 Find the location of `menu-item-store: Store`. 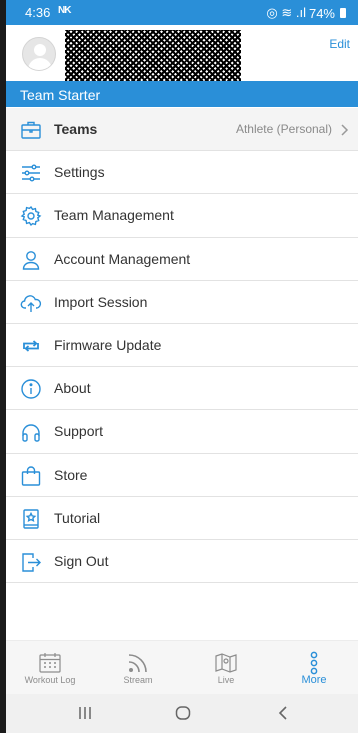

menu-item-store: Store is located at coordinates (182, 475).